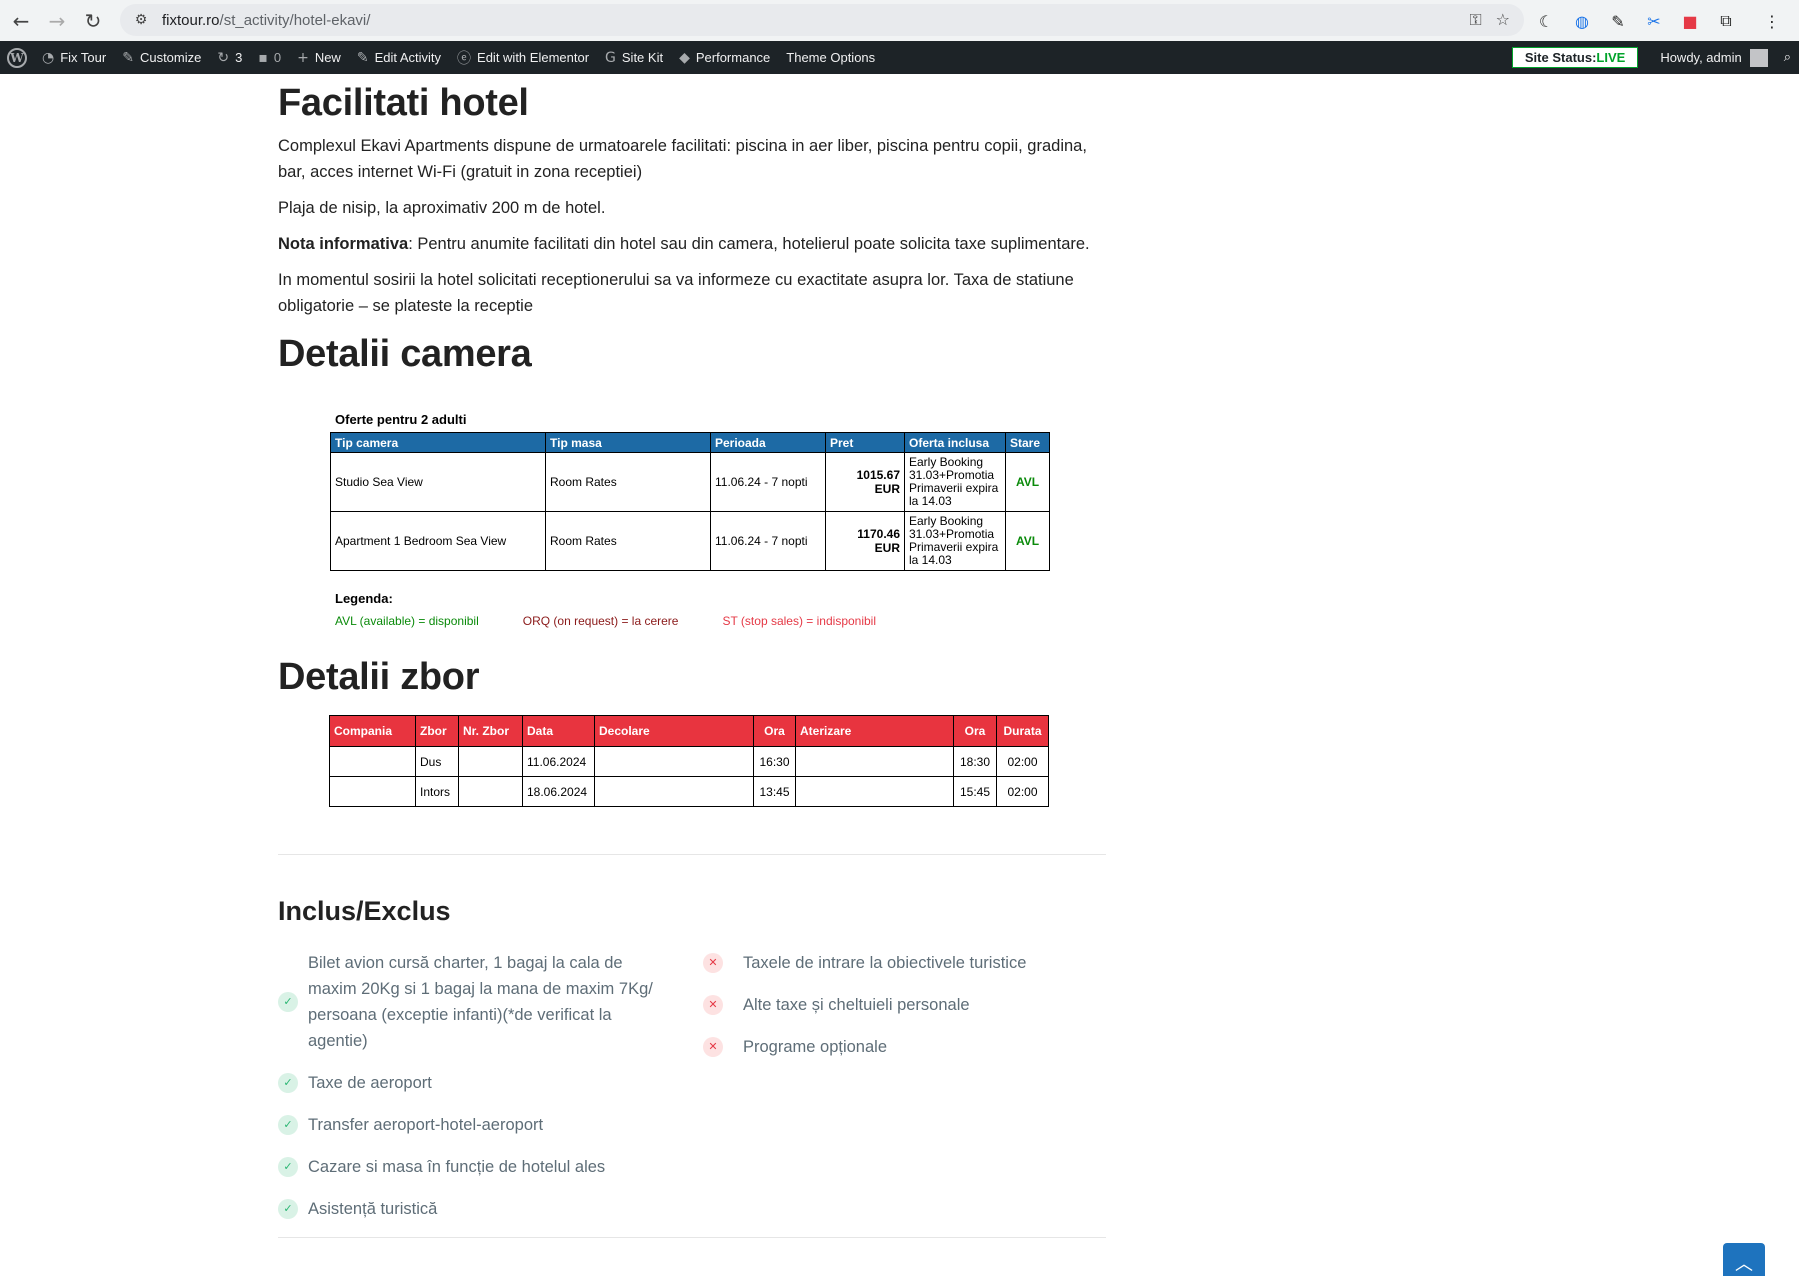 Image resolution: width=1799 pixels, height=1276 pixels. I want to click on admin-bar-performance: ◆ Performance, so click(724, 57).